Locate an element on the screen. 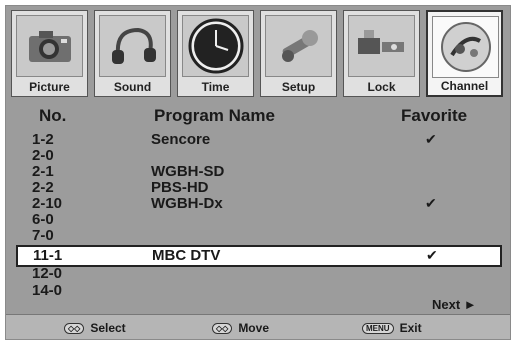 This screenshot has height=346, width=517. exit-label: Exit is located at coordinates (410, 328).